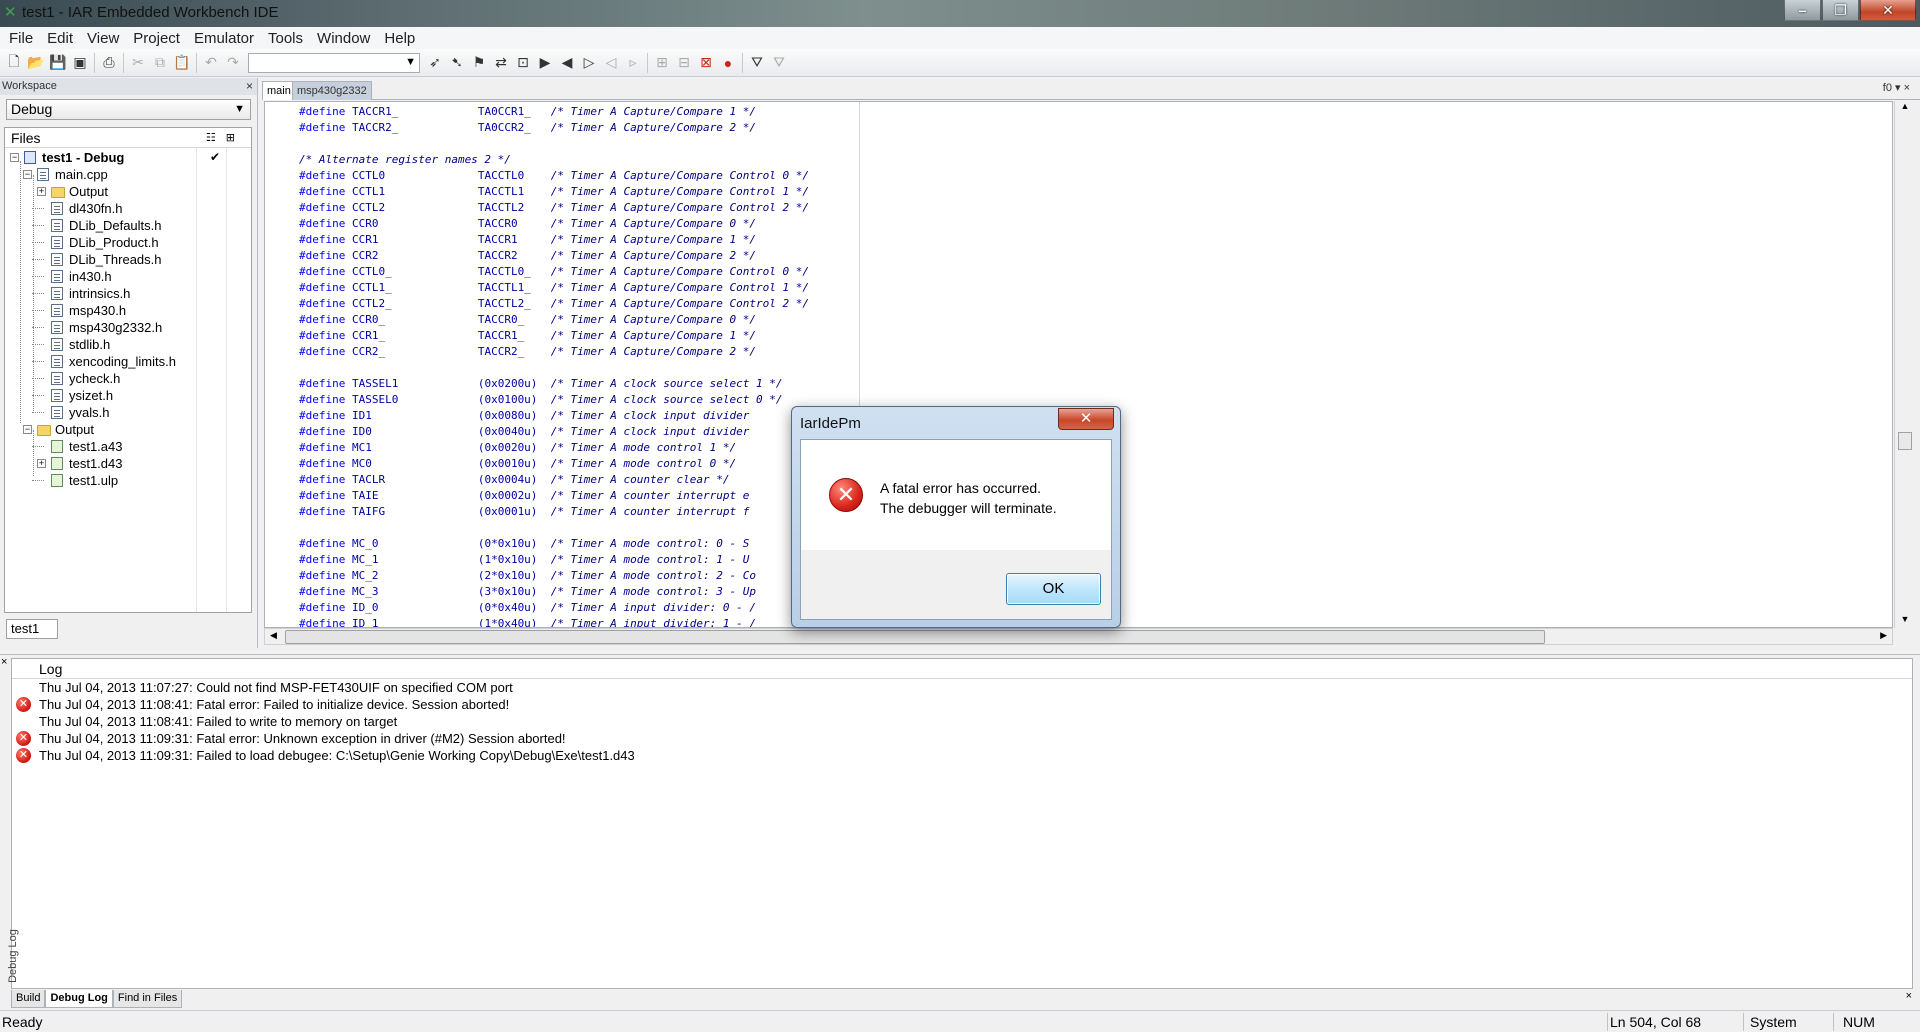 Image resolution: width=1920 pixels, height=1032 pixels. Describe the element at coordinates (128, 293) in the screenshot. I see `tree-item: intrinsics.h` at that location.